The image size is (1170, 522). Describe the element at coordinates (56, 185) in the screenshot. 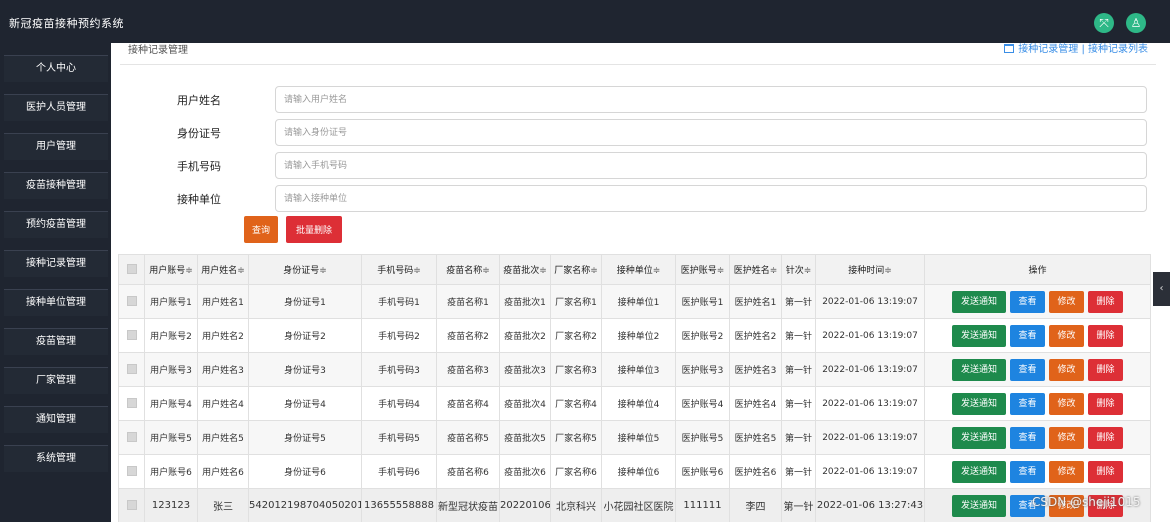

I see `sidebar-item-vaccination: 疫苗接种管理` at that location.